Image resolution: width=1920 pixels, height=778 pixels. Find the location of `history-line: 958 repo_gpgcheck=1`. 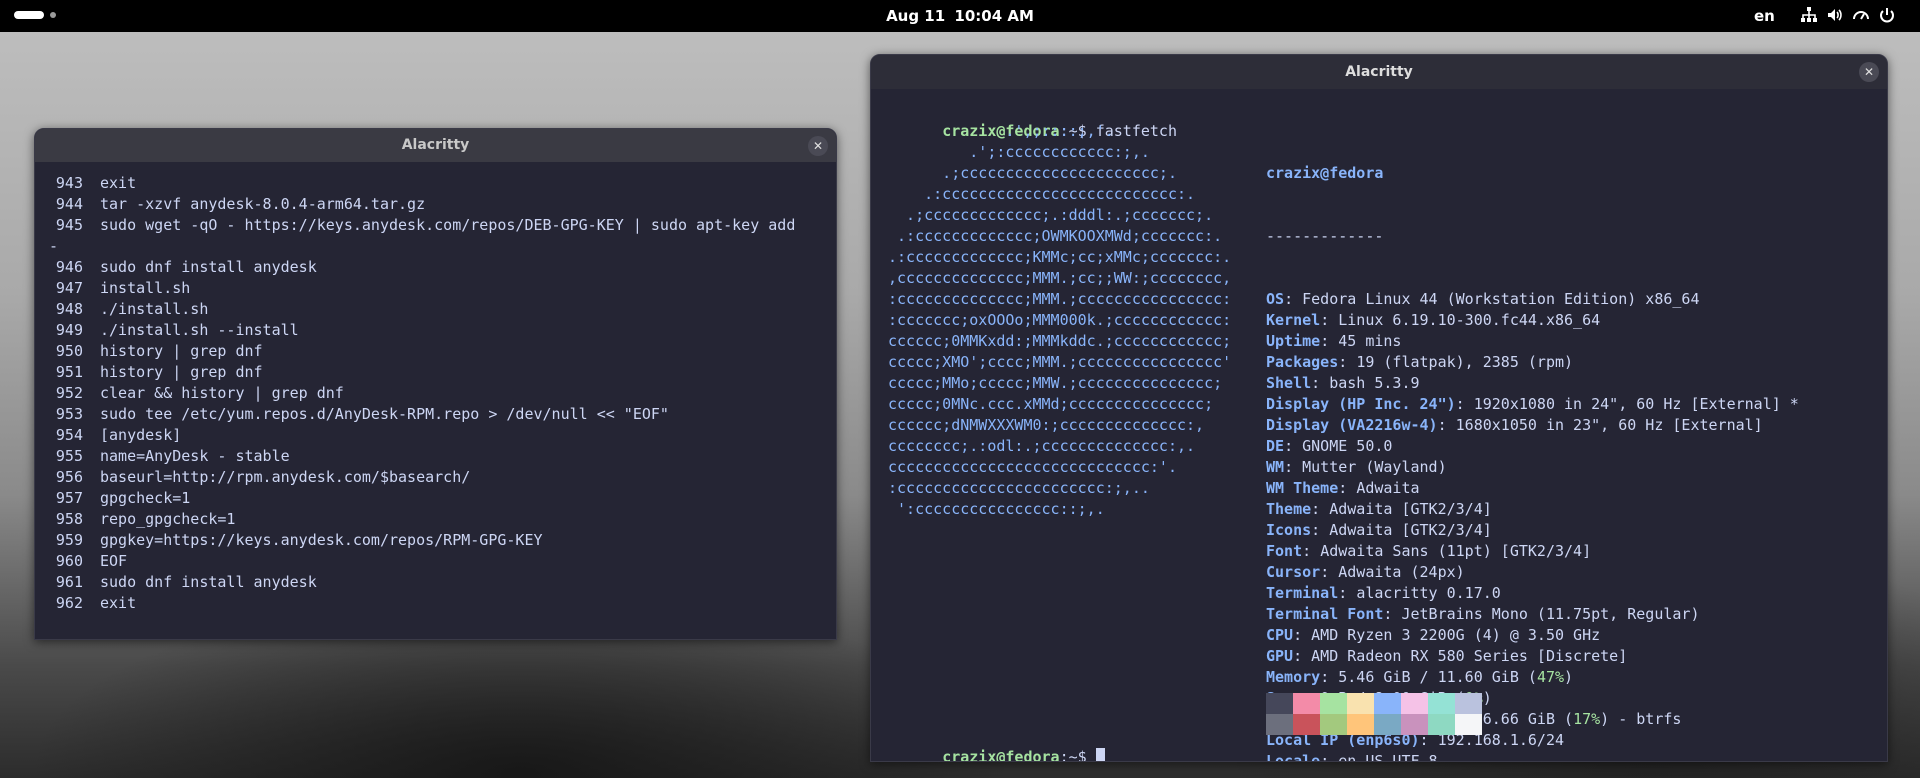

history-line: 958 repo_gpgcheck=1 is located at coordinates (435, 519).